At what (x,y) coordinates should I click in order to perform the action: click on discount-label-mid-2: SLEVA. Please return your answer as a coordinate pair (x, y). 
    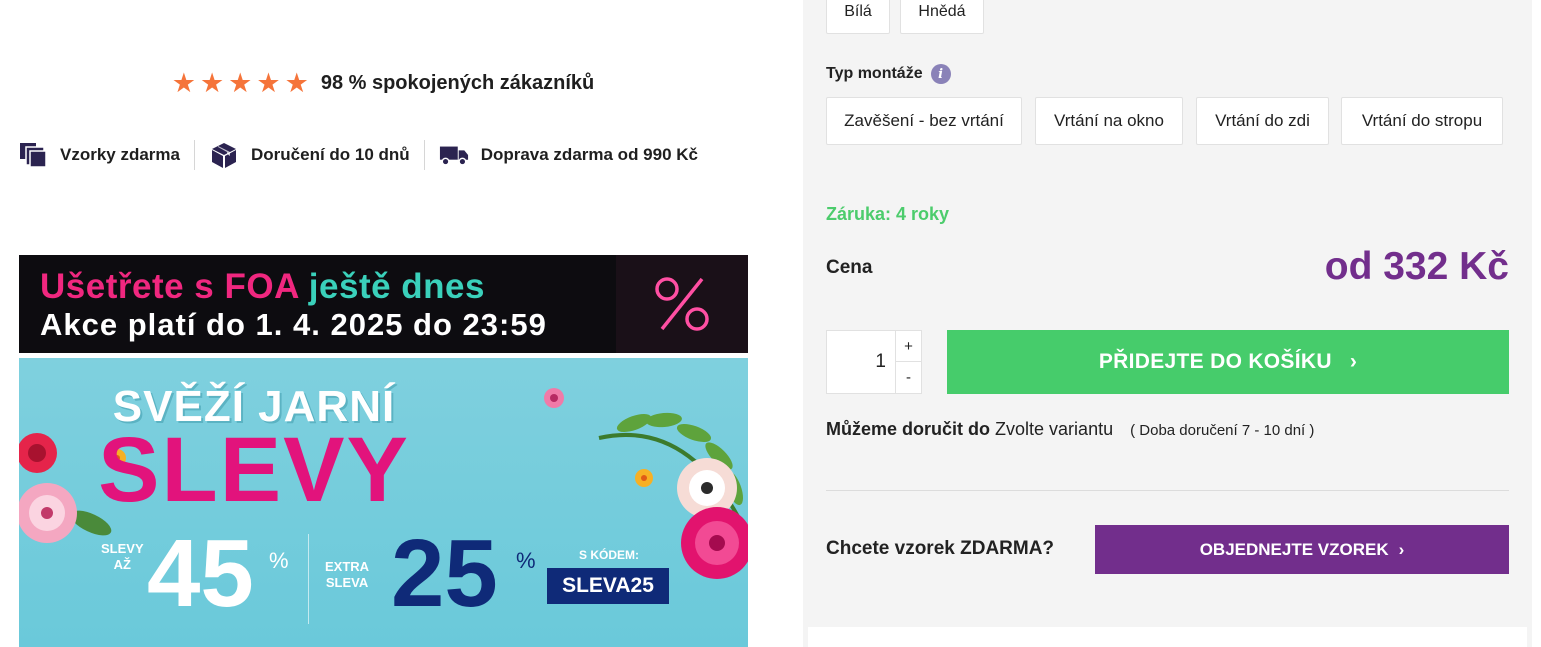
    Looking at the image, I should click on (347, 582).